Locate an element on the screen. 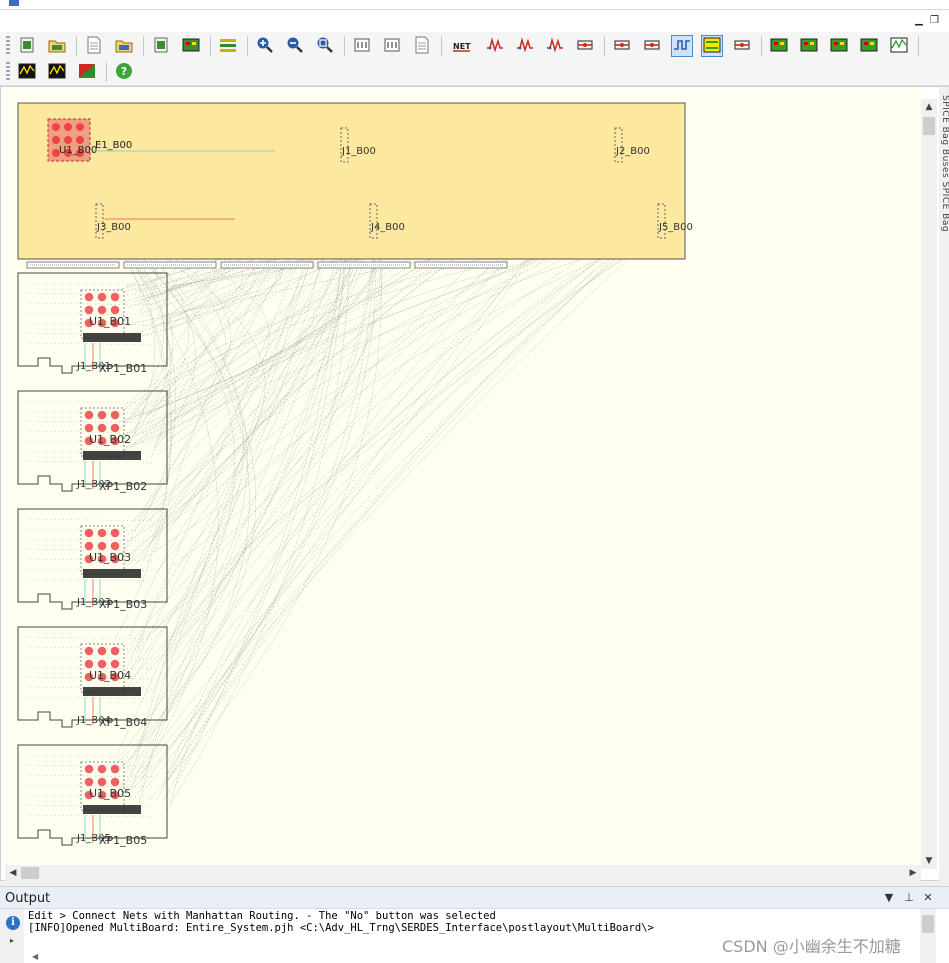 Image resolution: width=949 pixels, height=963 pixels. color-map-button is located at coordinates (87, 72).